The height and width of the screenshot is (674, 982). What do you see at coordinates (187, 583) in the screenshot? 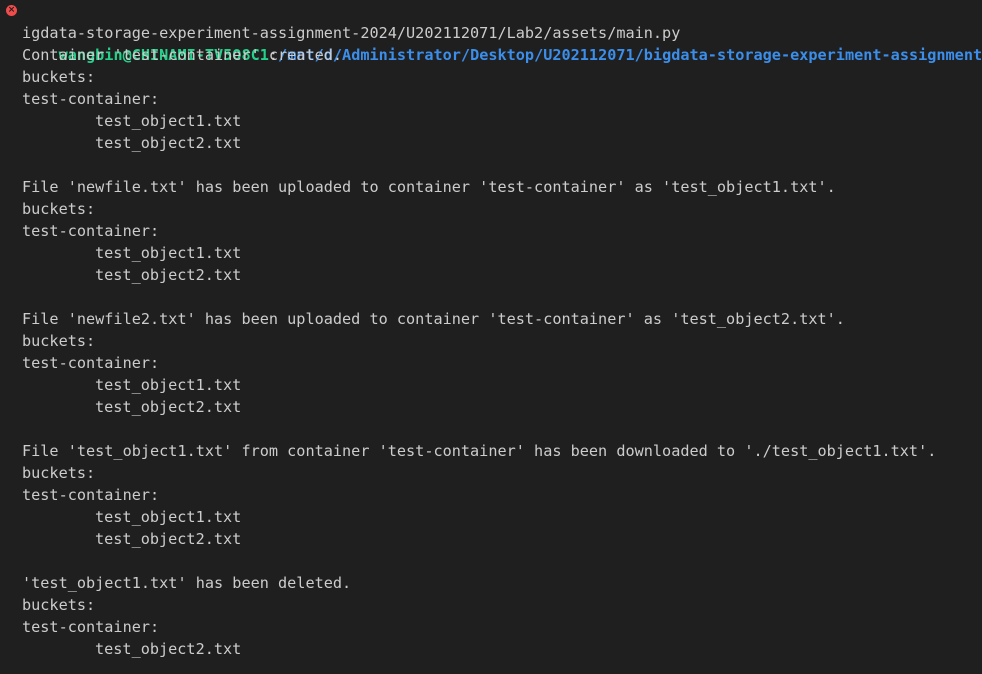
I see `output-line: 'test_object1.txt' has been deleted.` at bounding box center [187, 583].